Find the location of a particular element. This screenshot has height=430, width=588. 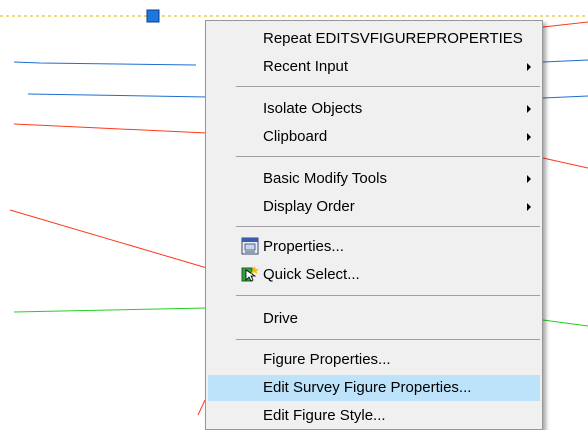

menu-item-repeat-editsvfigureproperties: Repeat EDITSVFIGUREPROPERTIES is located at coordinates (374, 39).